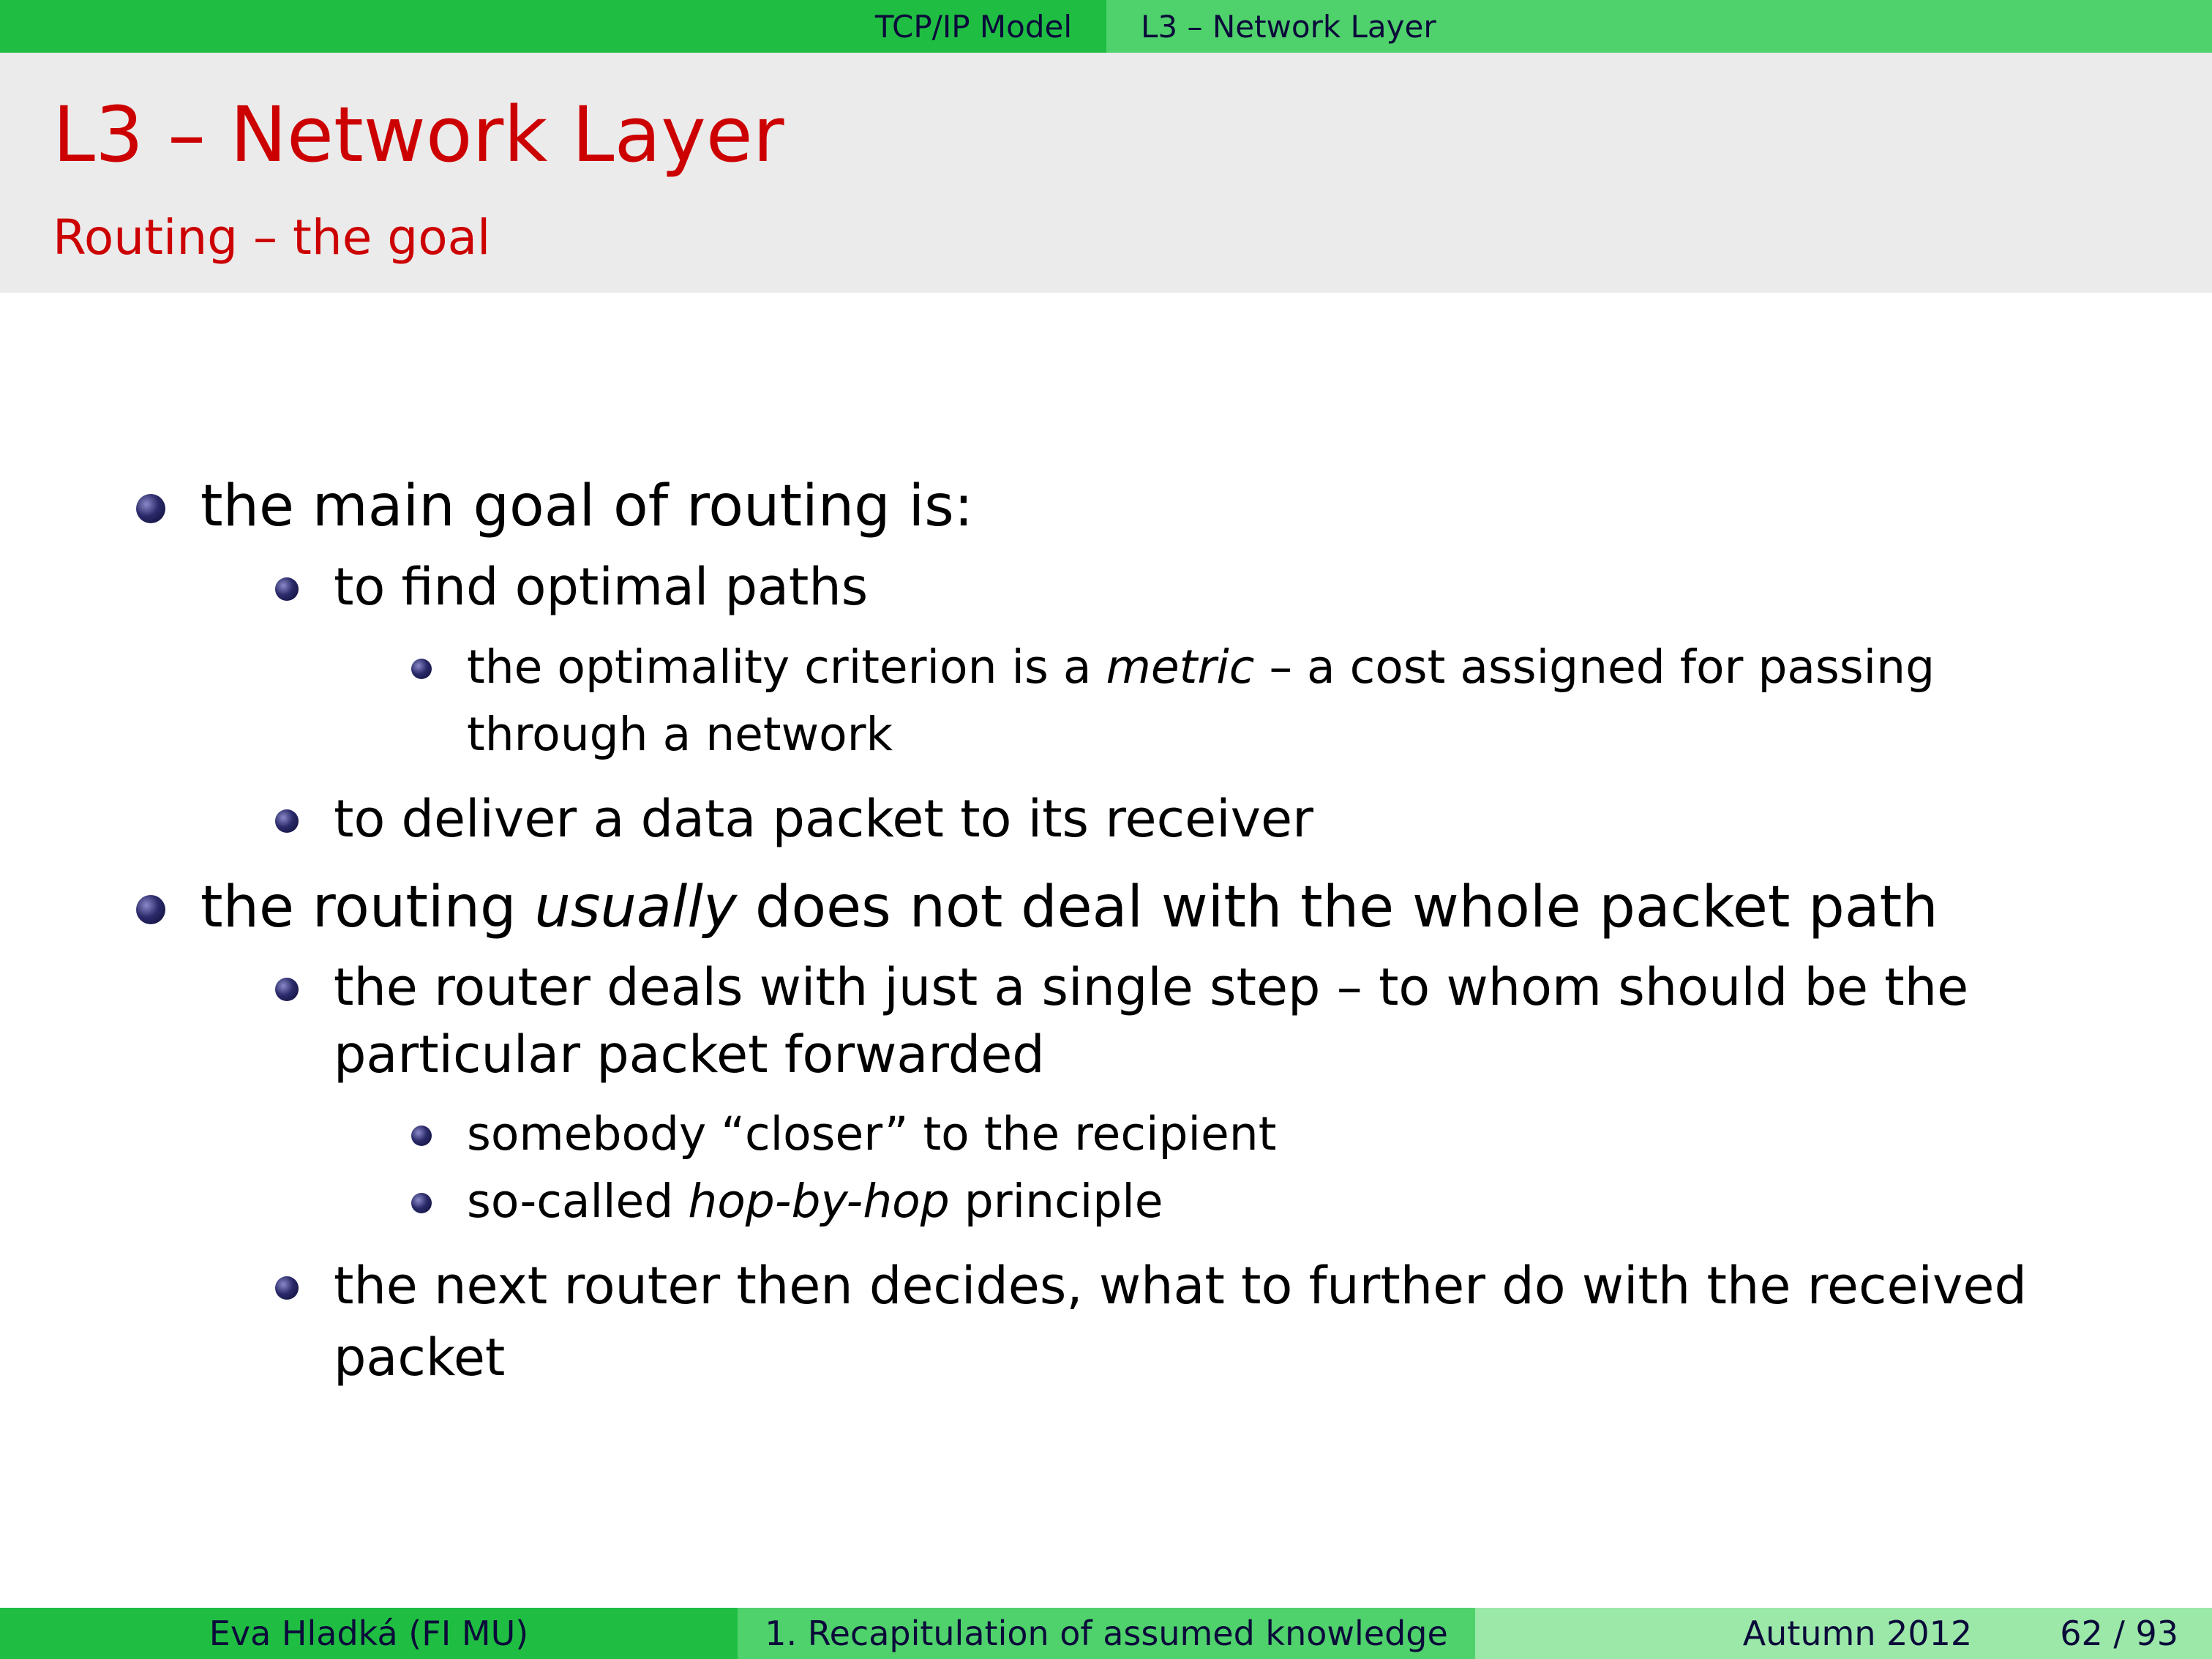  I want to click on bullet-find-paths: to find optimal paths, so click(572, 587).